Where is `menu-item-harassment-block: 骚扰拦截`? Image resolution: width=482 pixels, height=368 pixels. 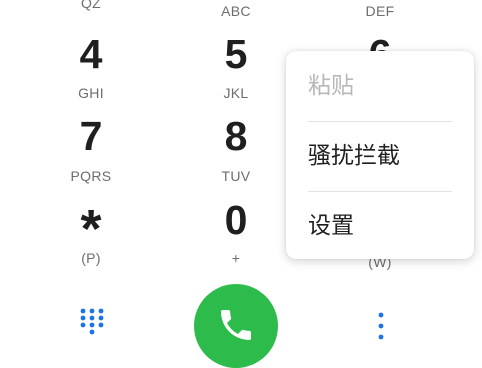
menu-item-harassment-block: 骚扰拦截 is located at coordinates (380, 156).